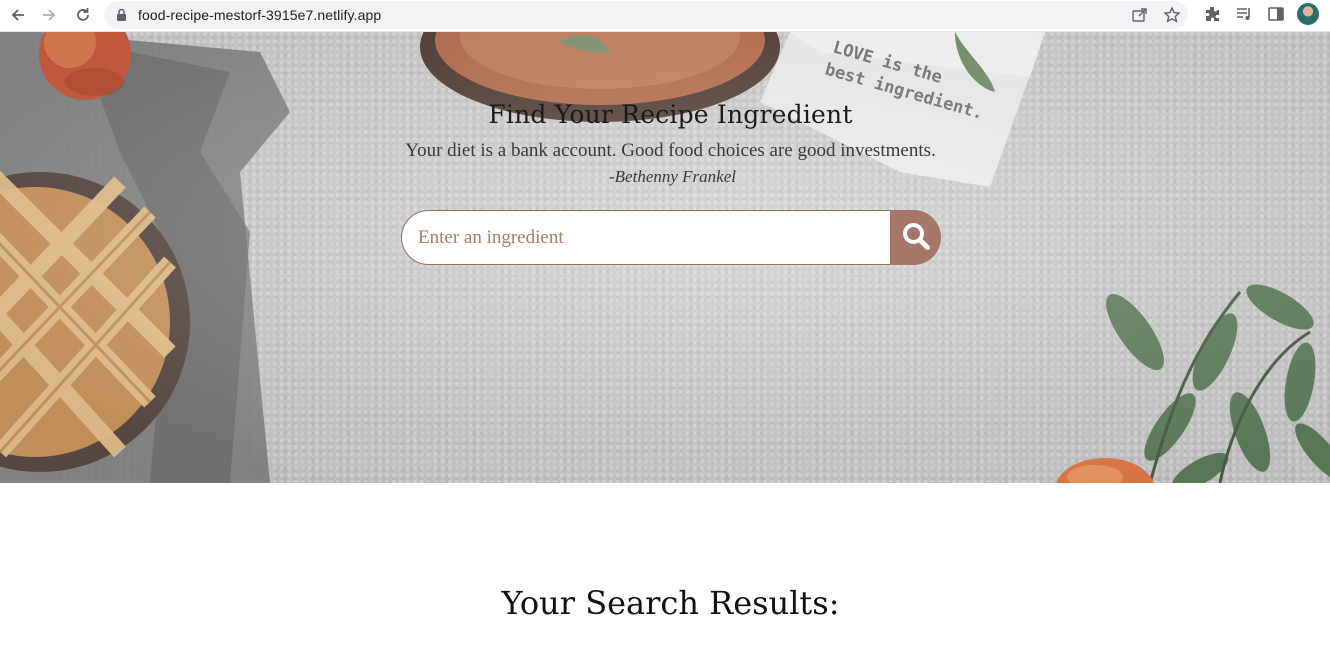  Describe the element at coordinates (1308, 14) in the screenshot. I see `avatar` at that location.